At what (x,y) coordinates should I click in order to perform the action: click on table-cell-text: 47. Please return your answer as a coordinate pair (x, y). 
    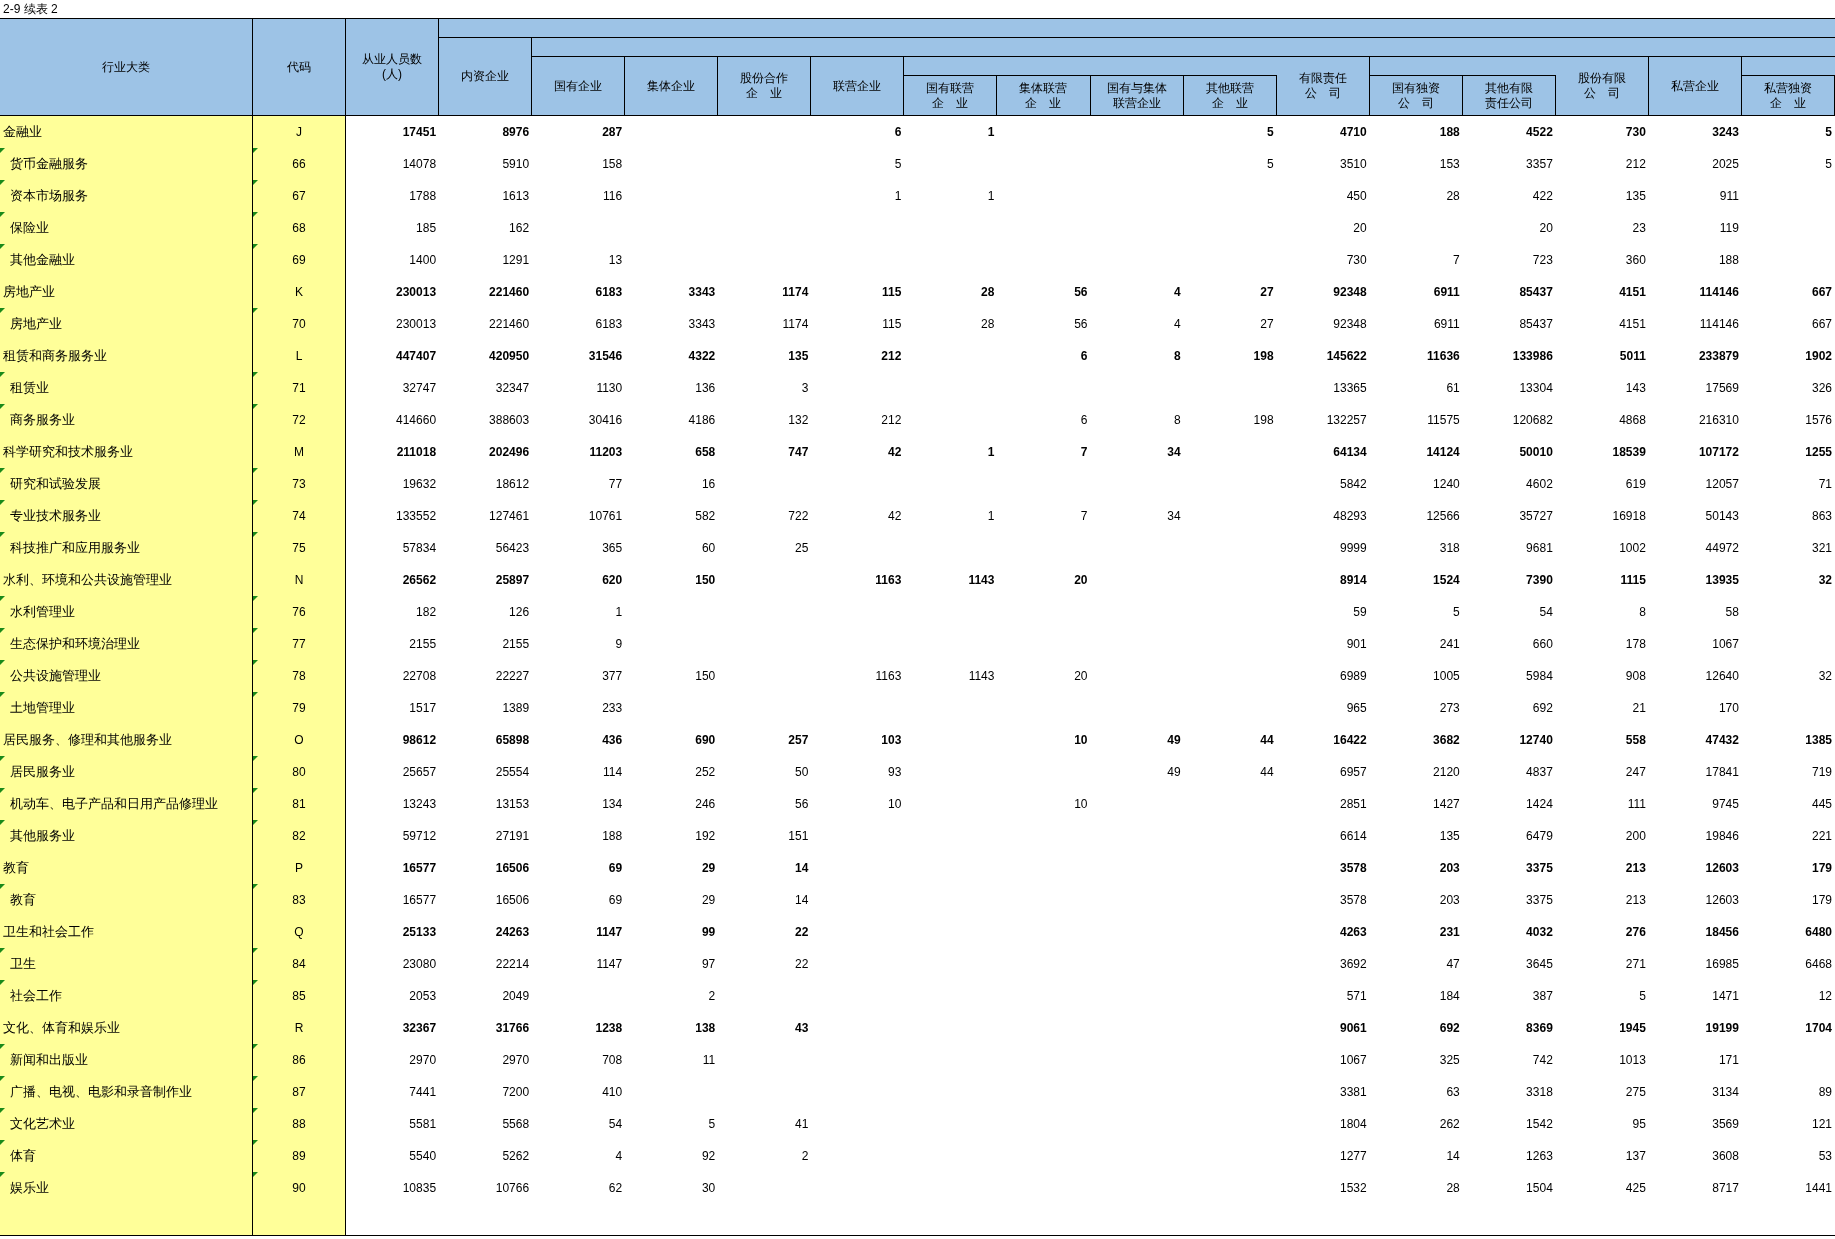
    Looking at the image, I should click on (1453, 964).